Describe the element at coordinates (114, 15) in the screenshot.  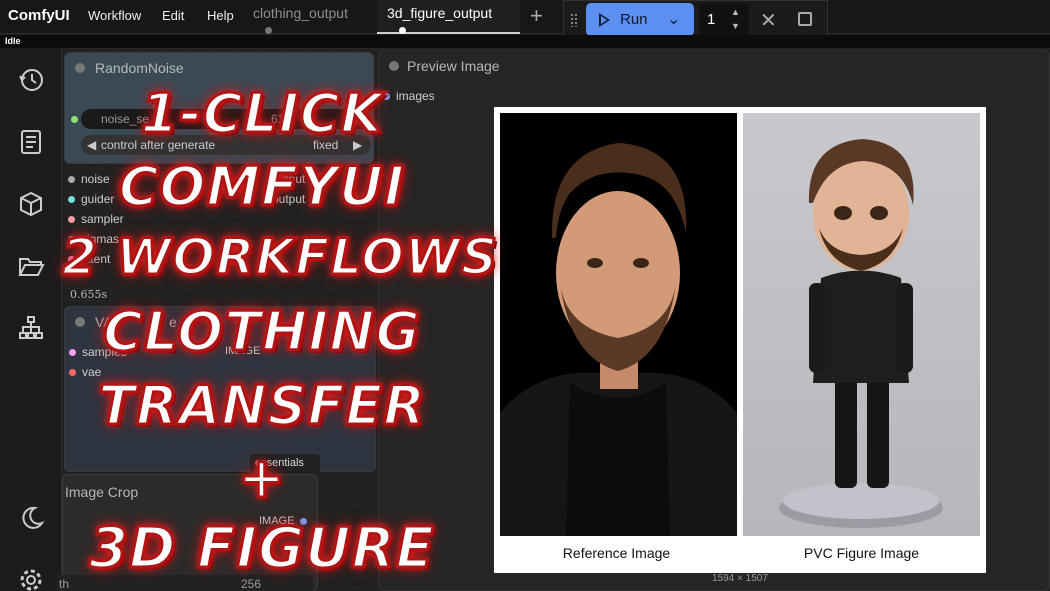
I see `menu-workflow: Workflow` at that location.